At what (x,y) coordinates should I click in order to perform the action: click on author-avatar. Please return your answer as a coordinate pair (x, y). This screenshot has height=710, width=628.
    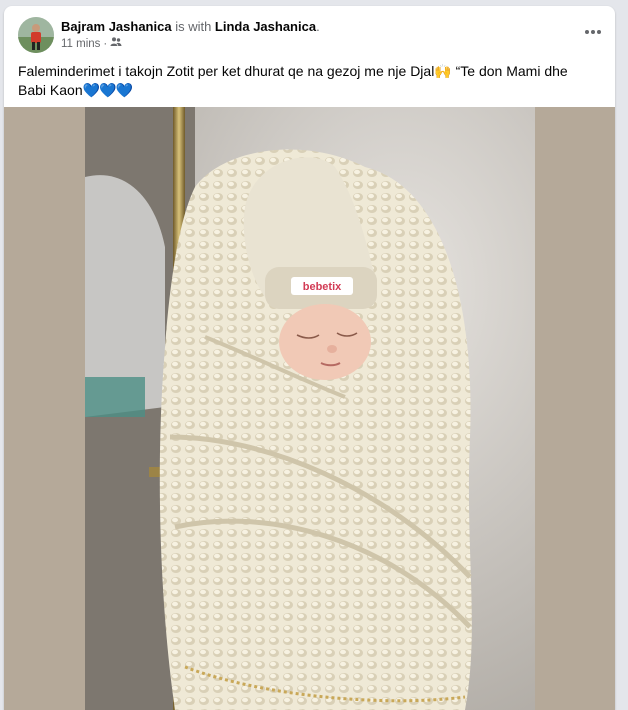
    Looking at the image, I should click on (36, 35).